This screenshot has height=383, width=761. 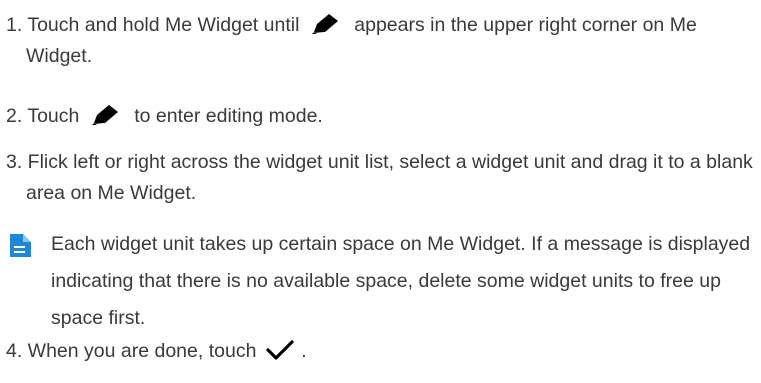 What do you see at coordinates (20, 245) in the screenshot?
I see `note-document-icon` at bounding box center [20, 245].